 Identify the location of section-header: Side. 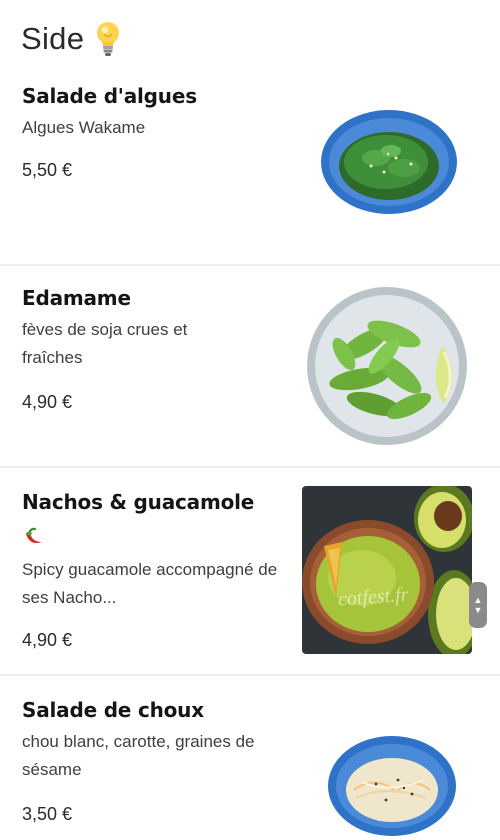
(71, 39).